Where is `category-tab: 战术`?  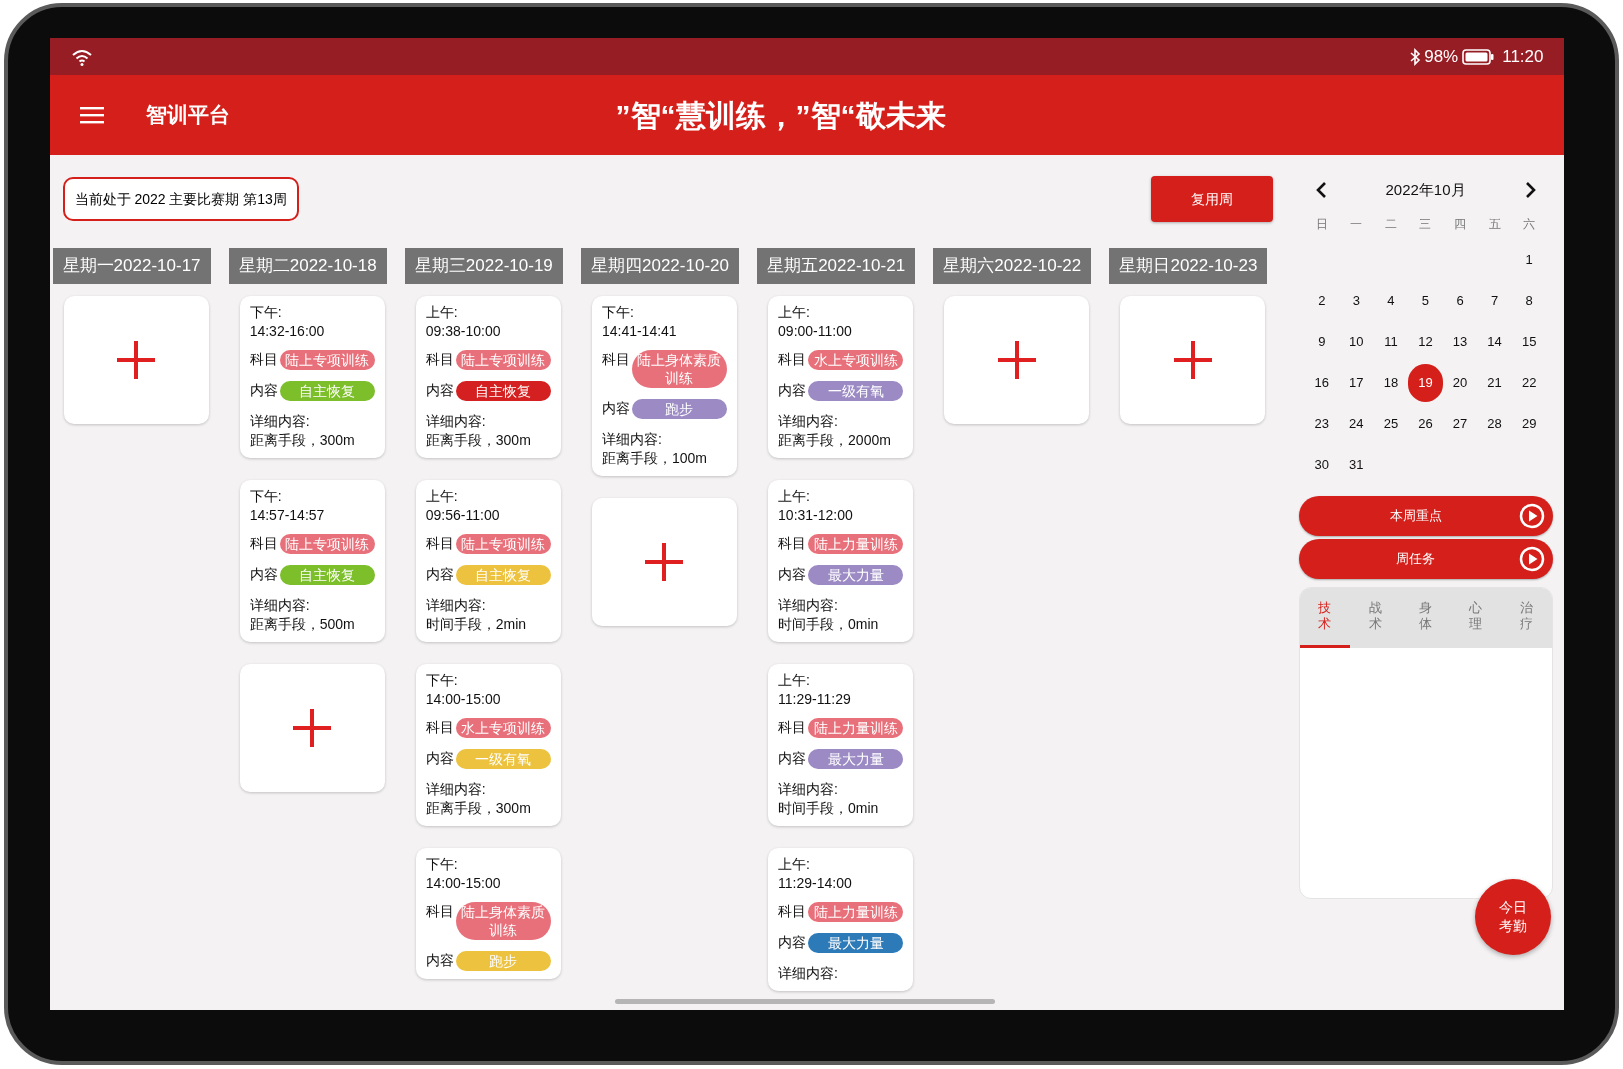
category-tab: 战术 is located at coordinates (1375, 617).